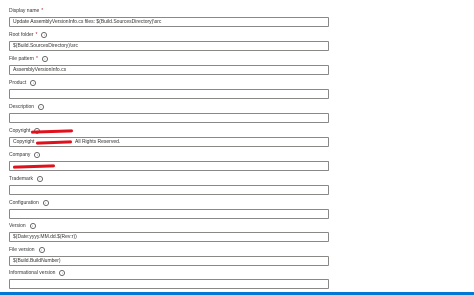 Image resolution: width=474 pixels, height=295 pixels. Describe the element at coordinates (169, 35) in the screenshot. I see `root-folder-label: Root folder * i` at that location.